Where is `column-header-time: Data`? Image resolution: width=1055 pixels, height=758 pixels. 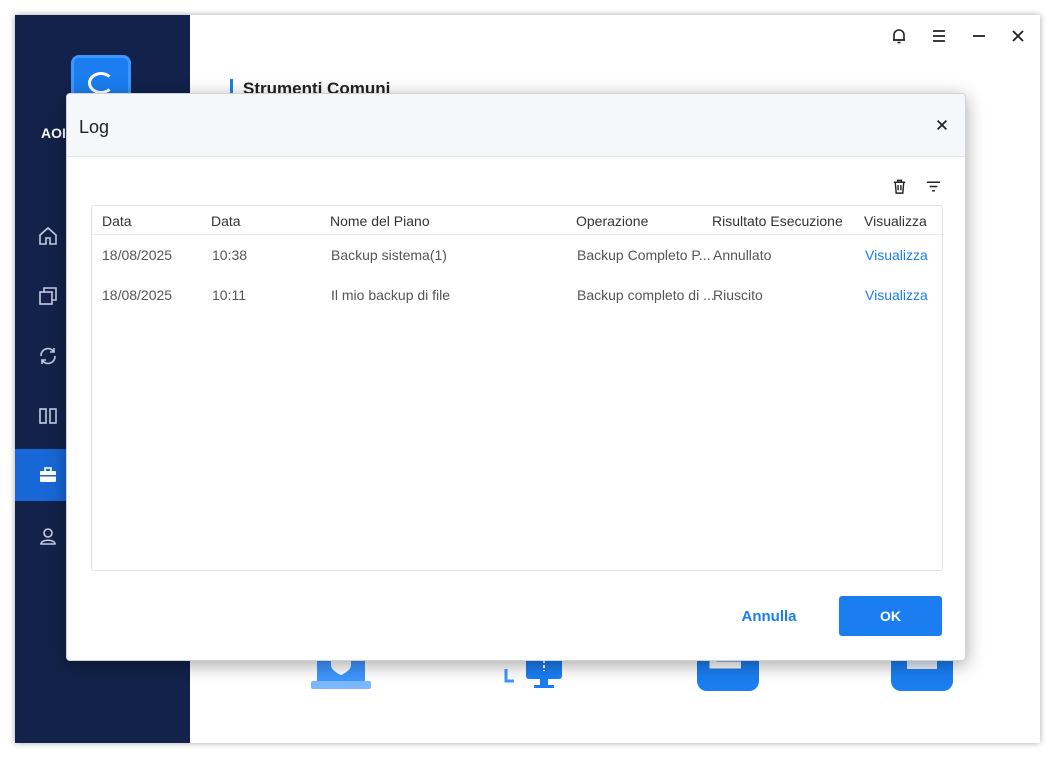
column-header-time: Data is located at coordinates (226, 221).